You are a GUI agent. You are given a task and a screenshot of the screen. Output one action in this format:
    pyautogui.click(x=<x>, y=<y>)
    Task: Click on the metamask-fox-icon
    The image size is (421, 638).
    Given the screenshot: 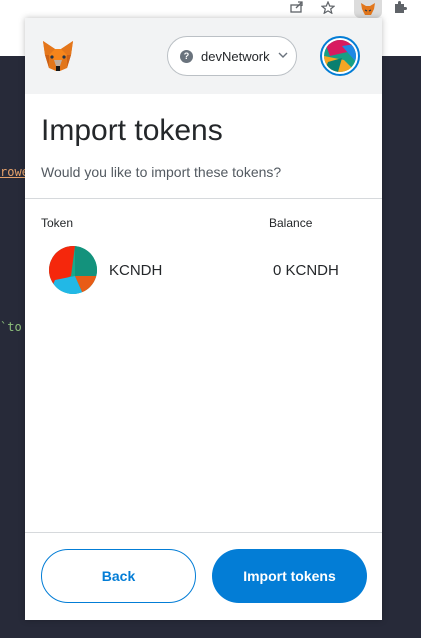 What is the action you would take?
    pyautogui.click(x=58, y=56)
    